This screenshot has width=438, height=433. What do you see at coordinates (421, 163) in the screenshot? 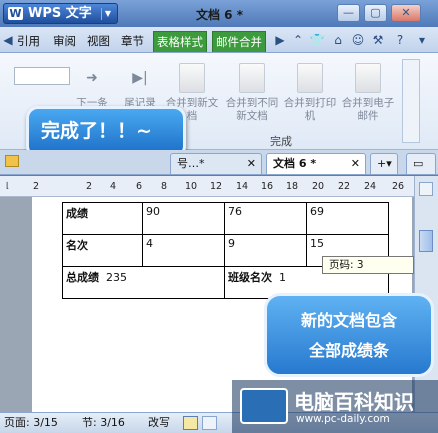
I see `tab-list-icon: ▭` at bounding box center [421, 163].